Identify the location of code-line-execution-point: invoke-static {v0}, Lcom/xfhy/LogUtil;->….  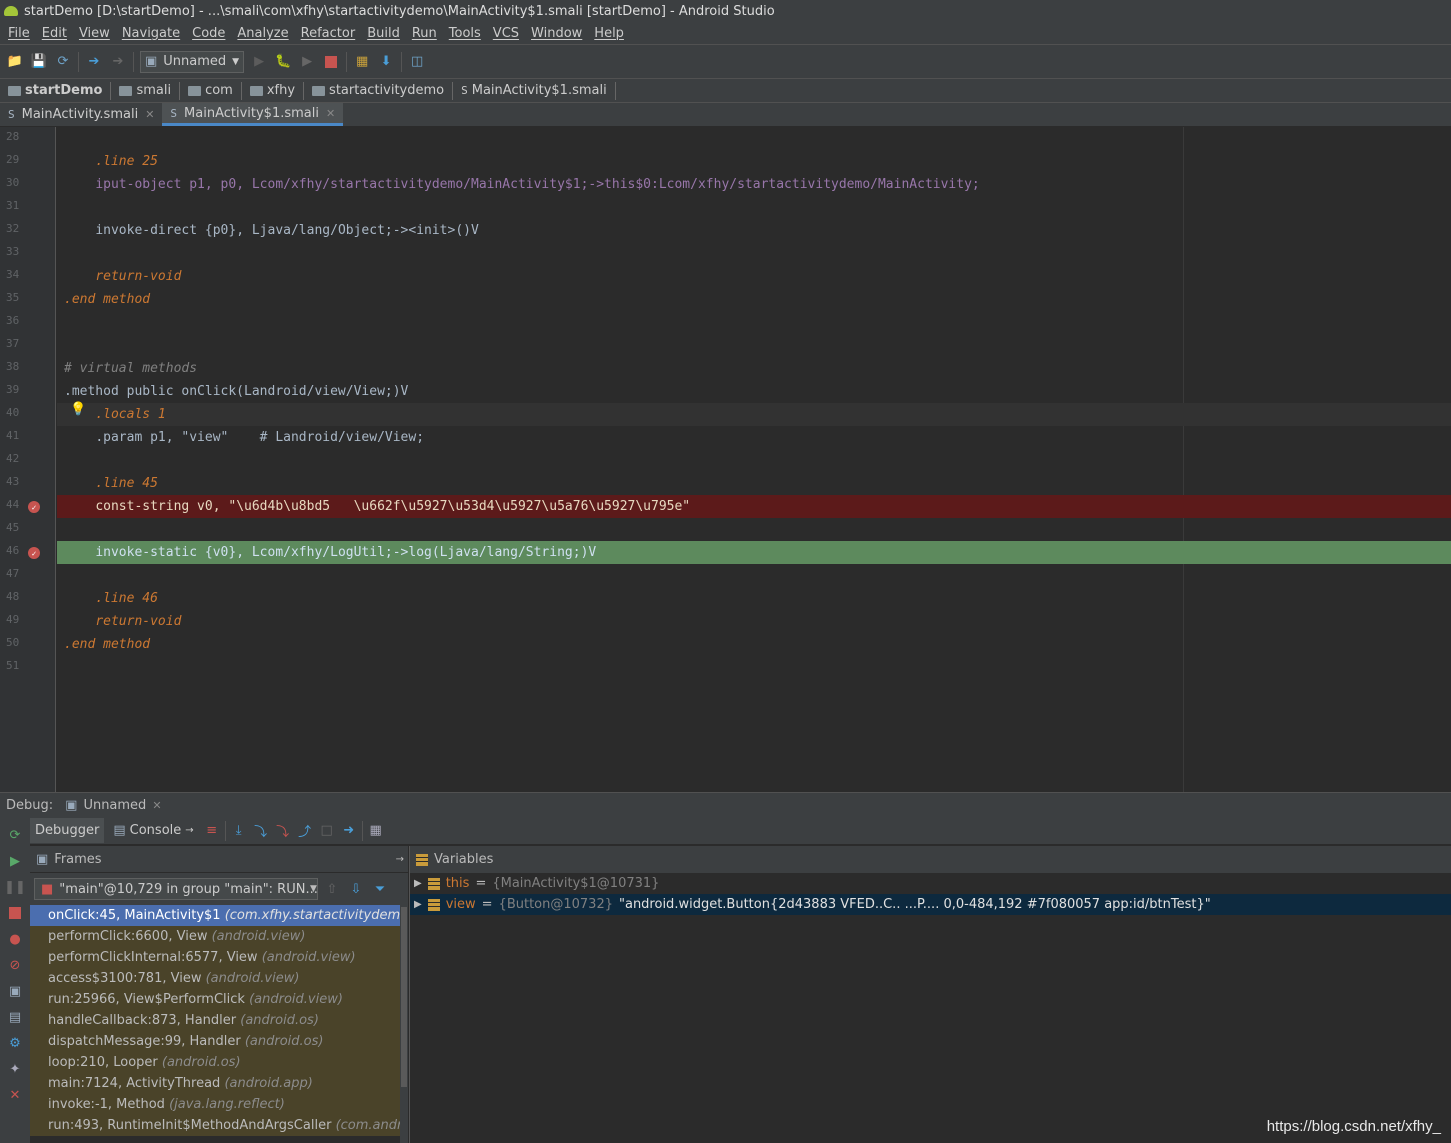
(754, 552).